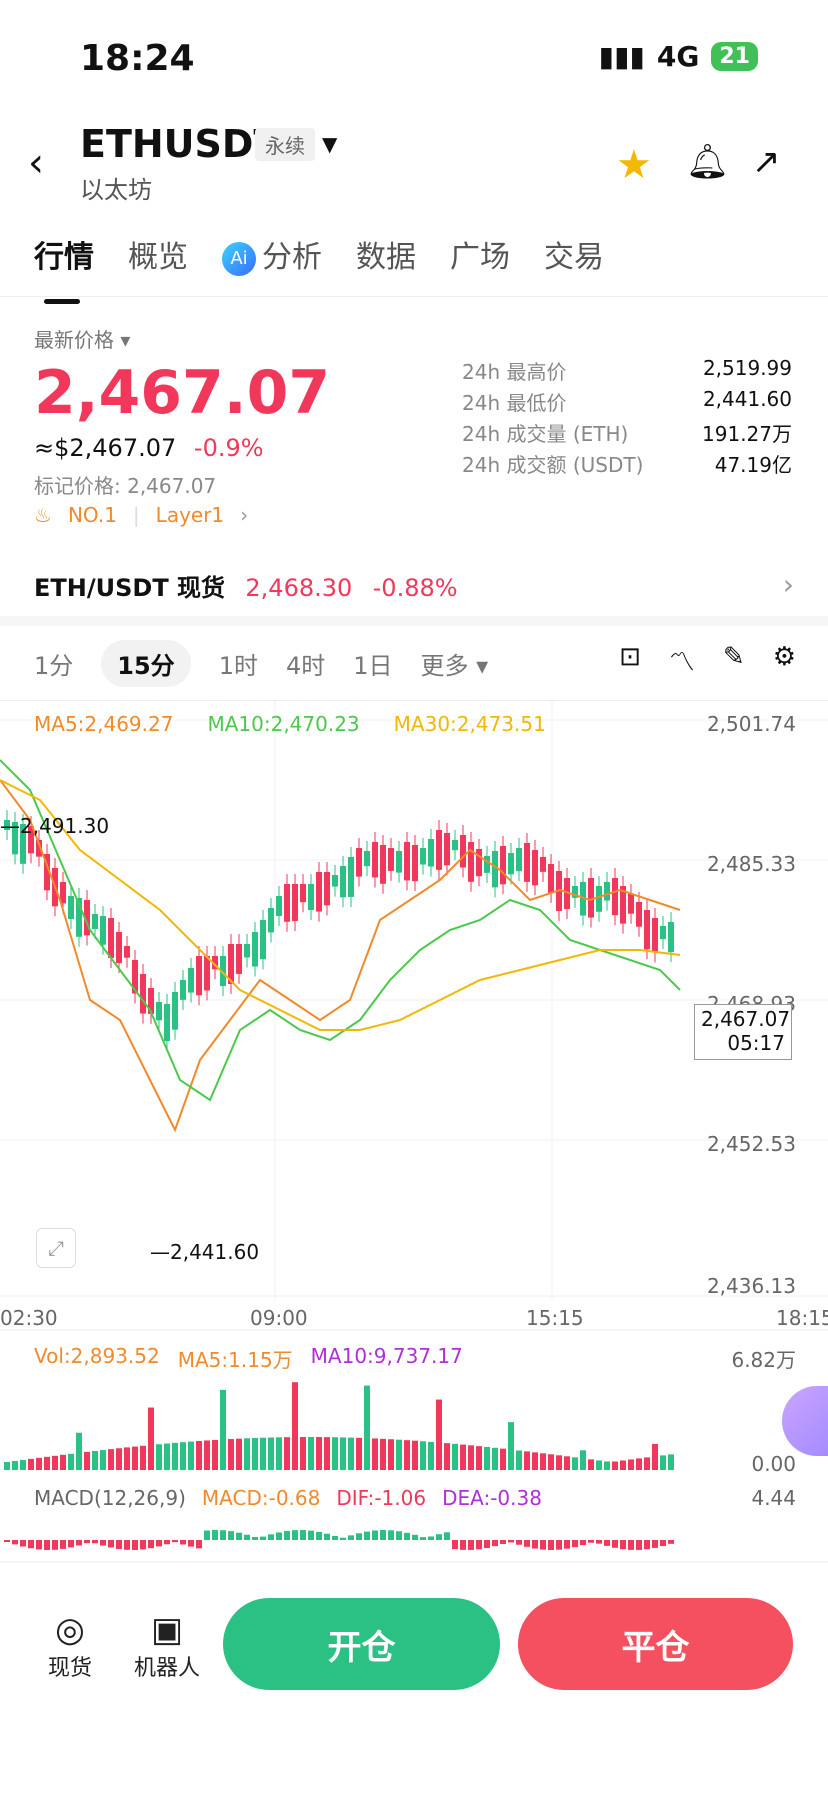 Image resolution: width=828 pixels, height=1796 pixels. What do you see at coordinates (627, 370) in the screenshot?
I see `stat-high: 24h 最高价 2,519.99` at bounding box center [627, 370].